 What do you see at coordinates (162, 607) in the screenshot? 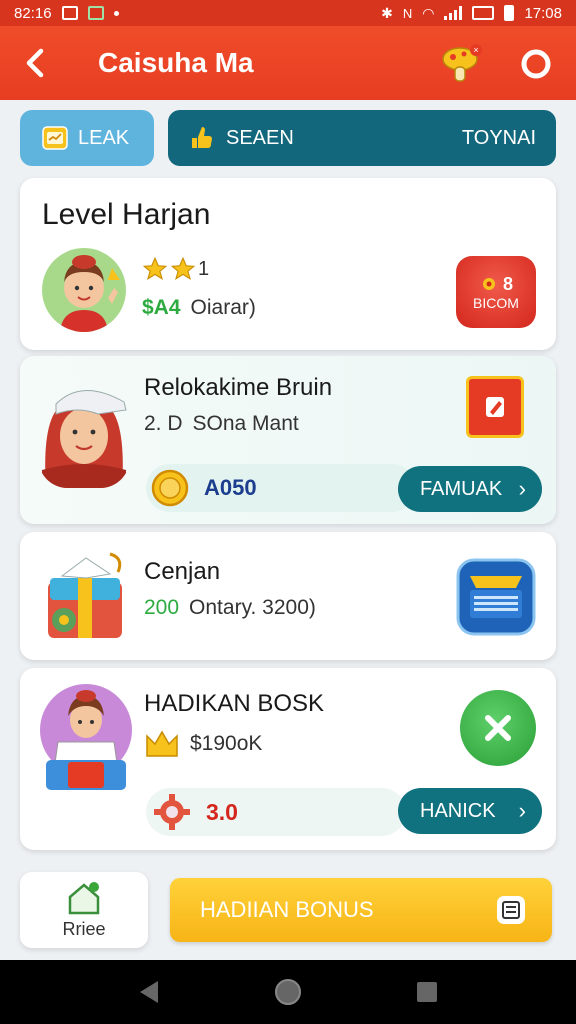
I see `sub-green: 200` at bounding box center [162, 607].